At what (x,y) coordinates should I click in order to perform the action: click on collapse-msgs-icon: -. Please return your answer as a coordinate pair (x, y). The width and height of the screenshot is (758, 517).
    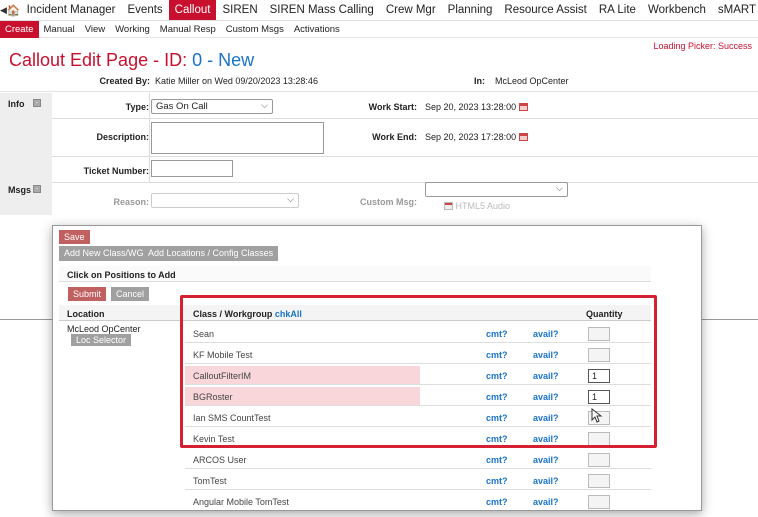
    Looking at the image, I should click on (37, 189).